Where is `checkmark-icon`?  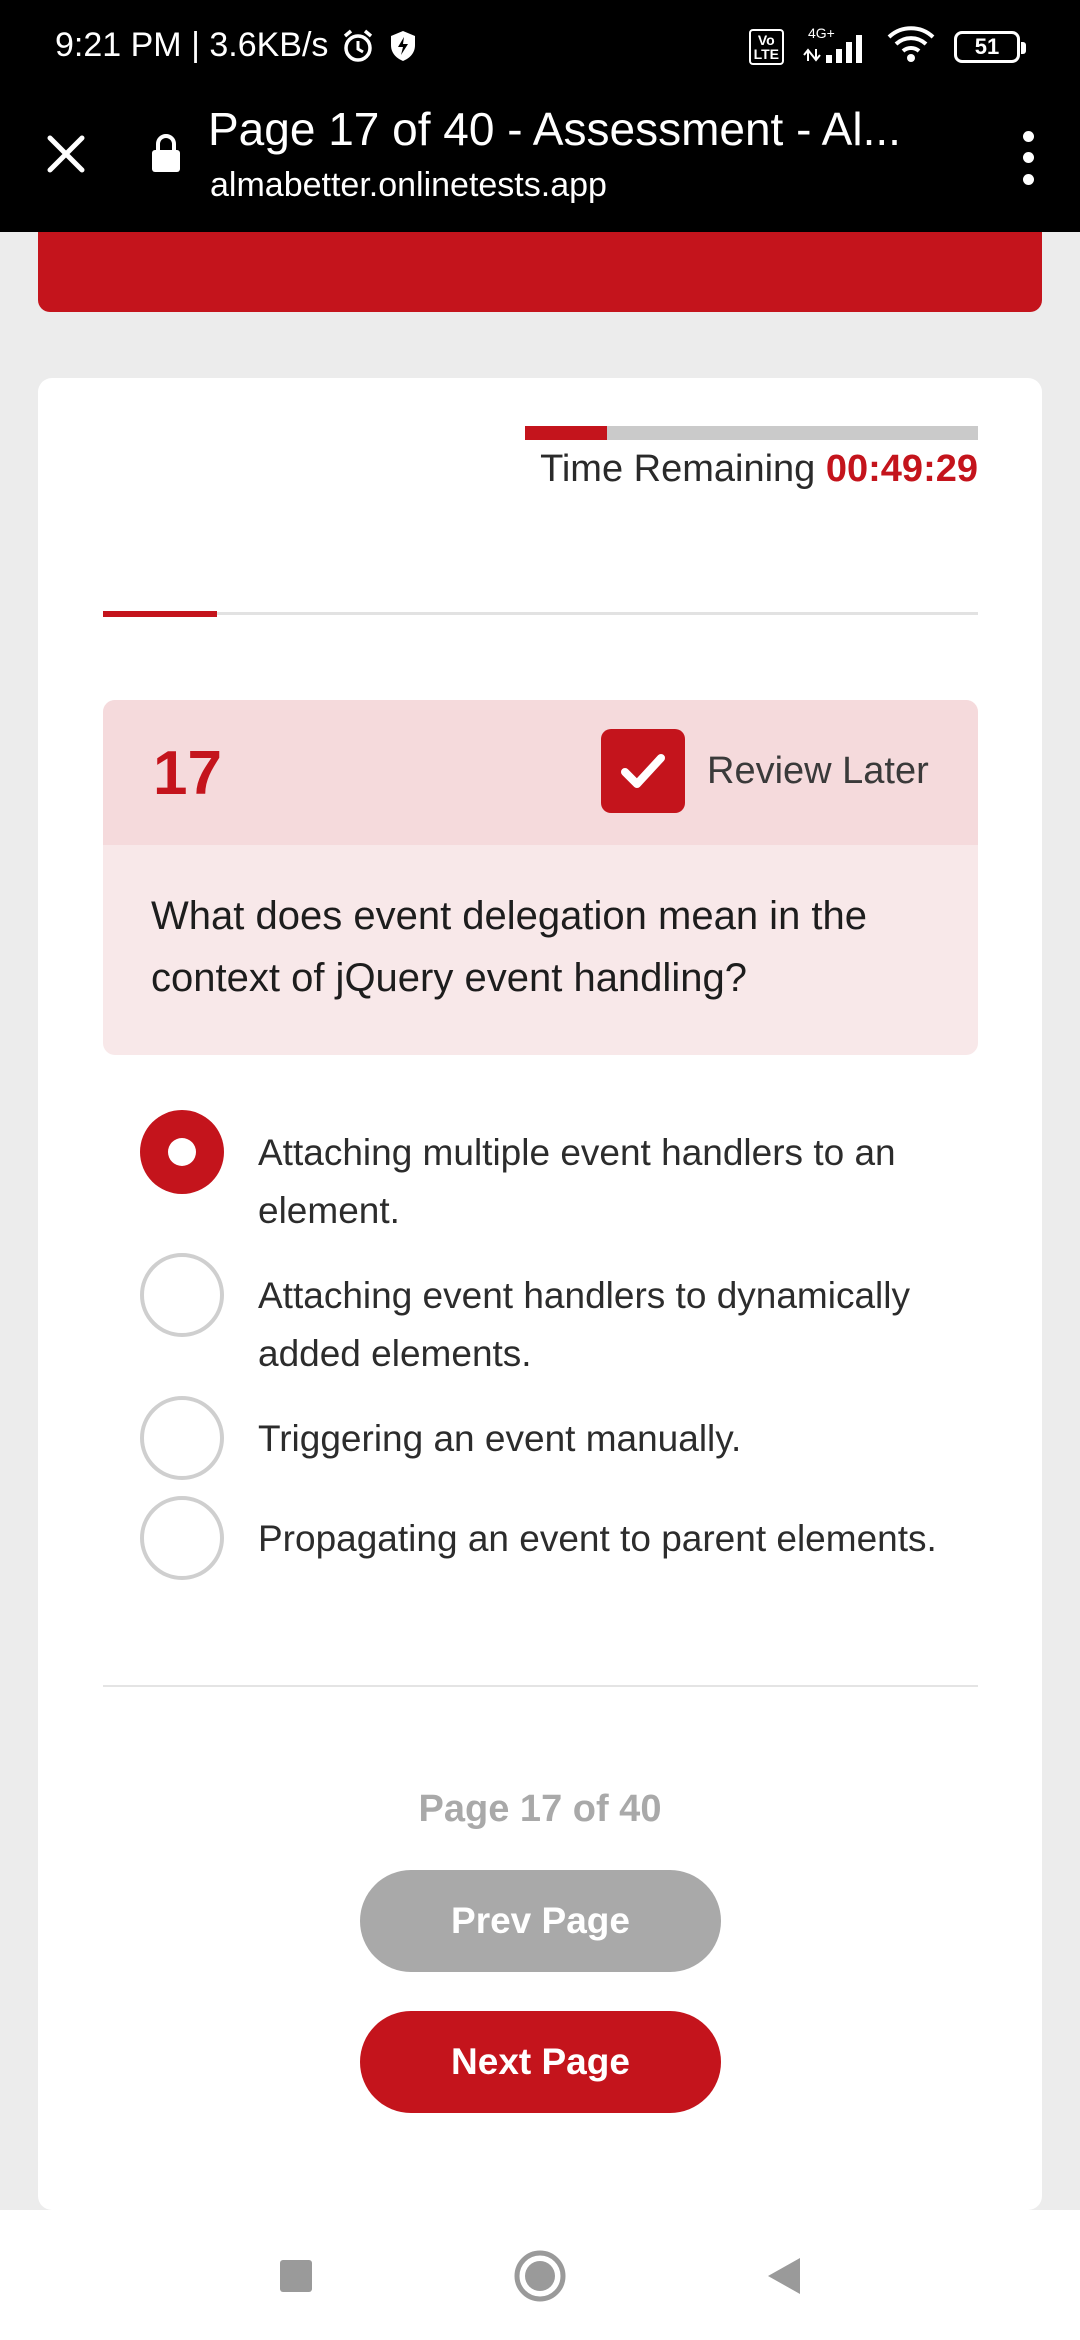
checkmark-icon is located at coordinates (643, 771).